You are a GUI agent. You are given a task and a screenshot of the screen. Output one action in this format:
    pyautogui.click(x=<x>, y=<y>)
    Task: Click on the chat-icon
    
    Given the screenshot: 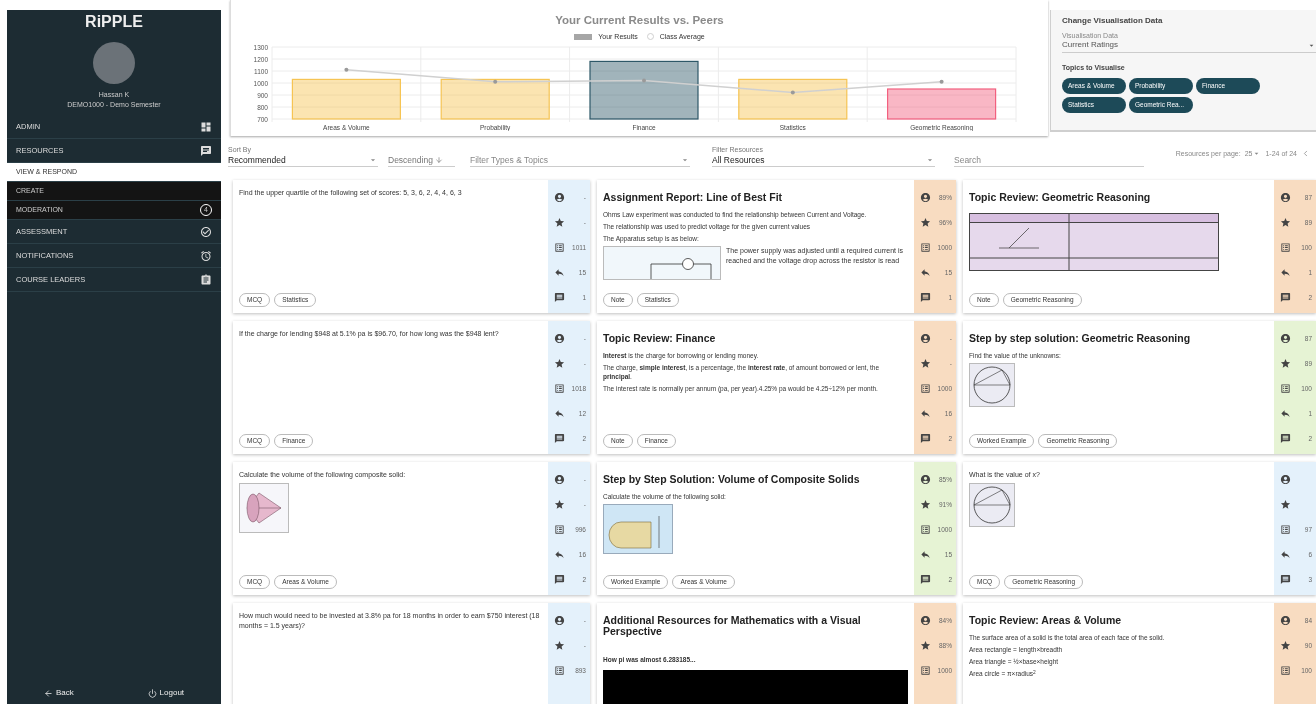 What is the action you would take?
    pyautogui.click(x=206, y=150)
    